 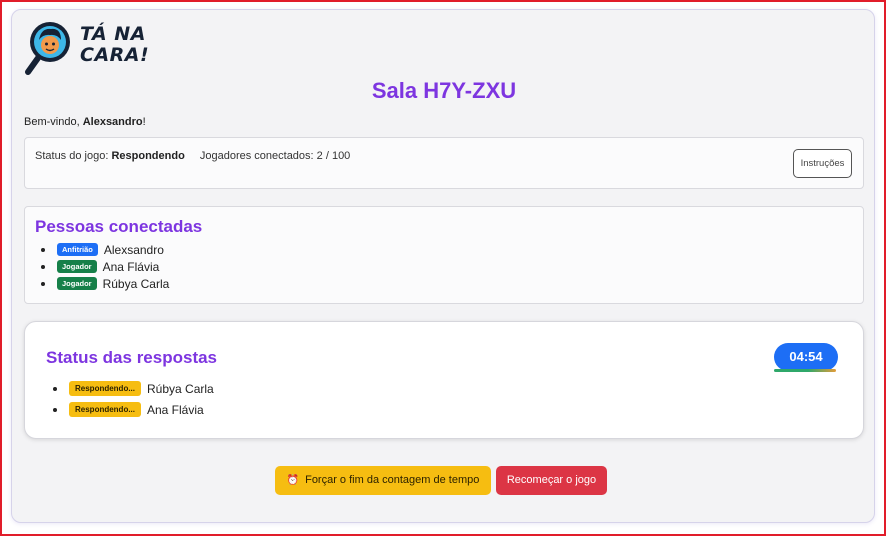 I want to click on list-item: Jogador Ana Flávia, so click(x=105, y=266).